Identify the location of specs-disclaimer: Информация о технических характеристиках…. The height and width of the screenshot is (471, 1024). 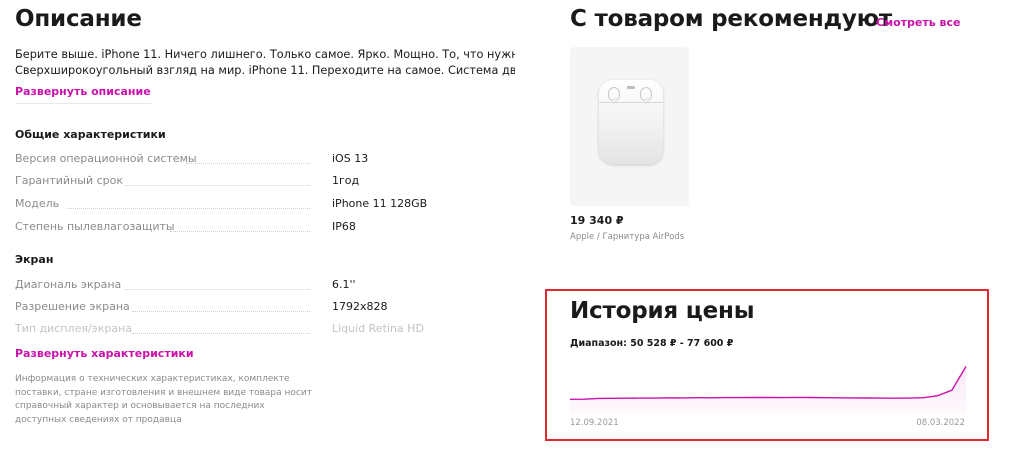
(163, 399).